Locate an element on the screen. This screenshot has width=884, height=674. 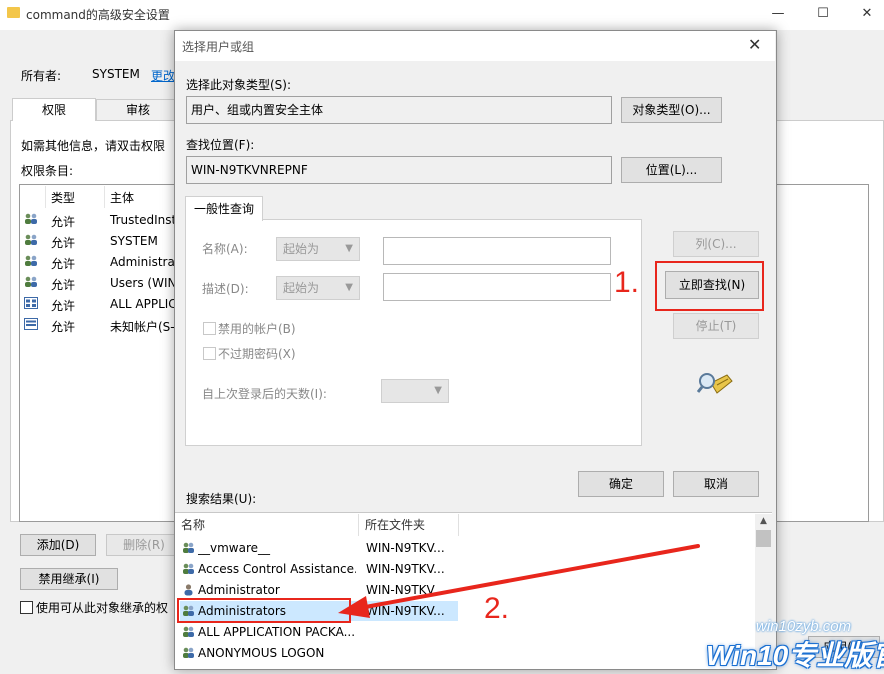
disabled-accounts-label: 禁用的帐户(B) is located at coordinates (257, 329).